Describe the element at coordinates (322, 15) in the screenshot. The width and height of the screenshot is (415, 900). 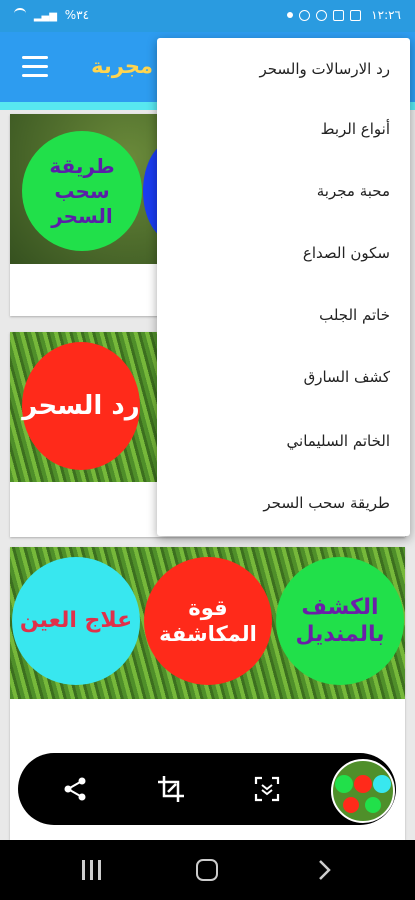
I see `messenger-icon` at that location.